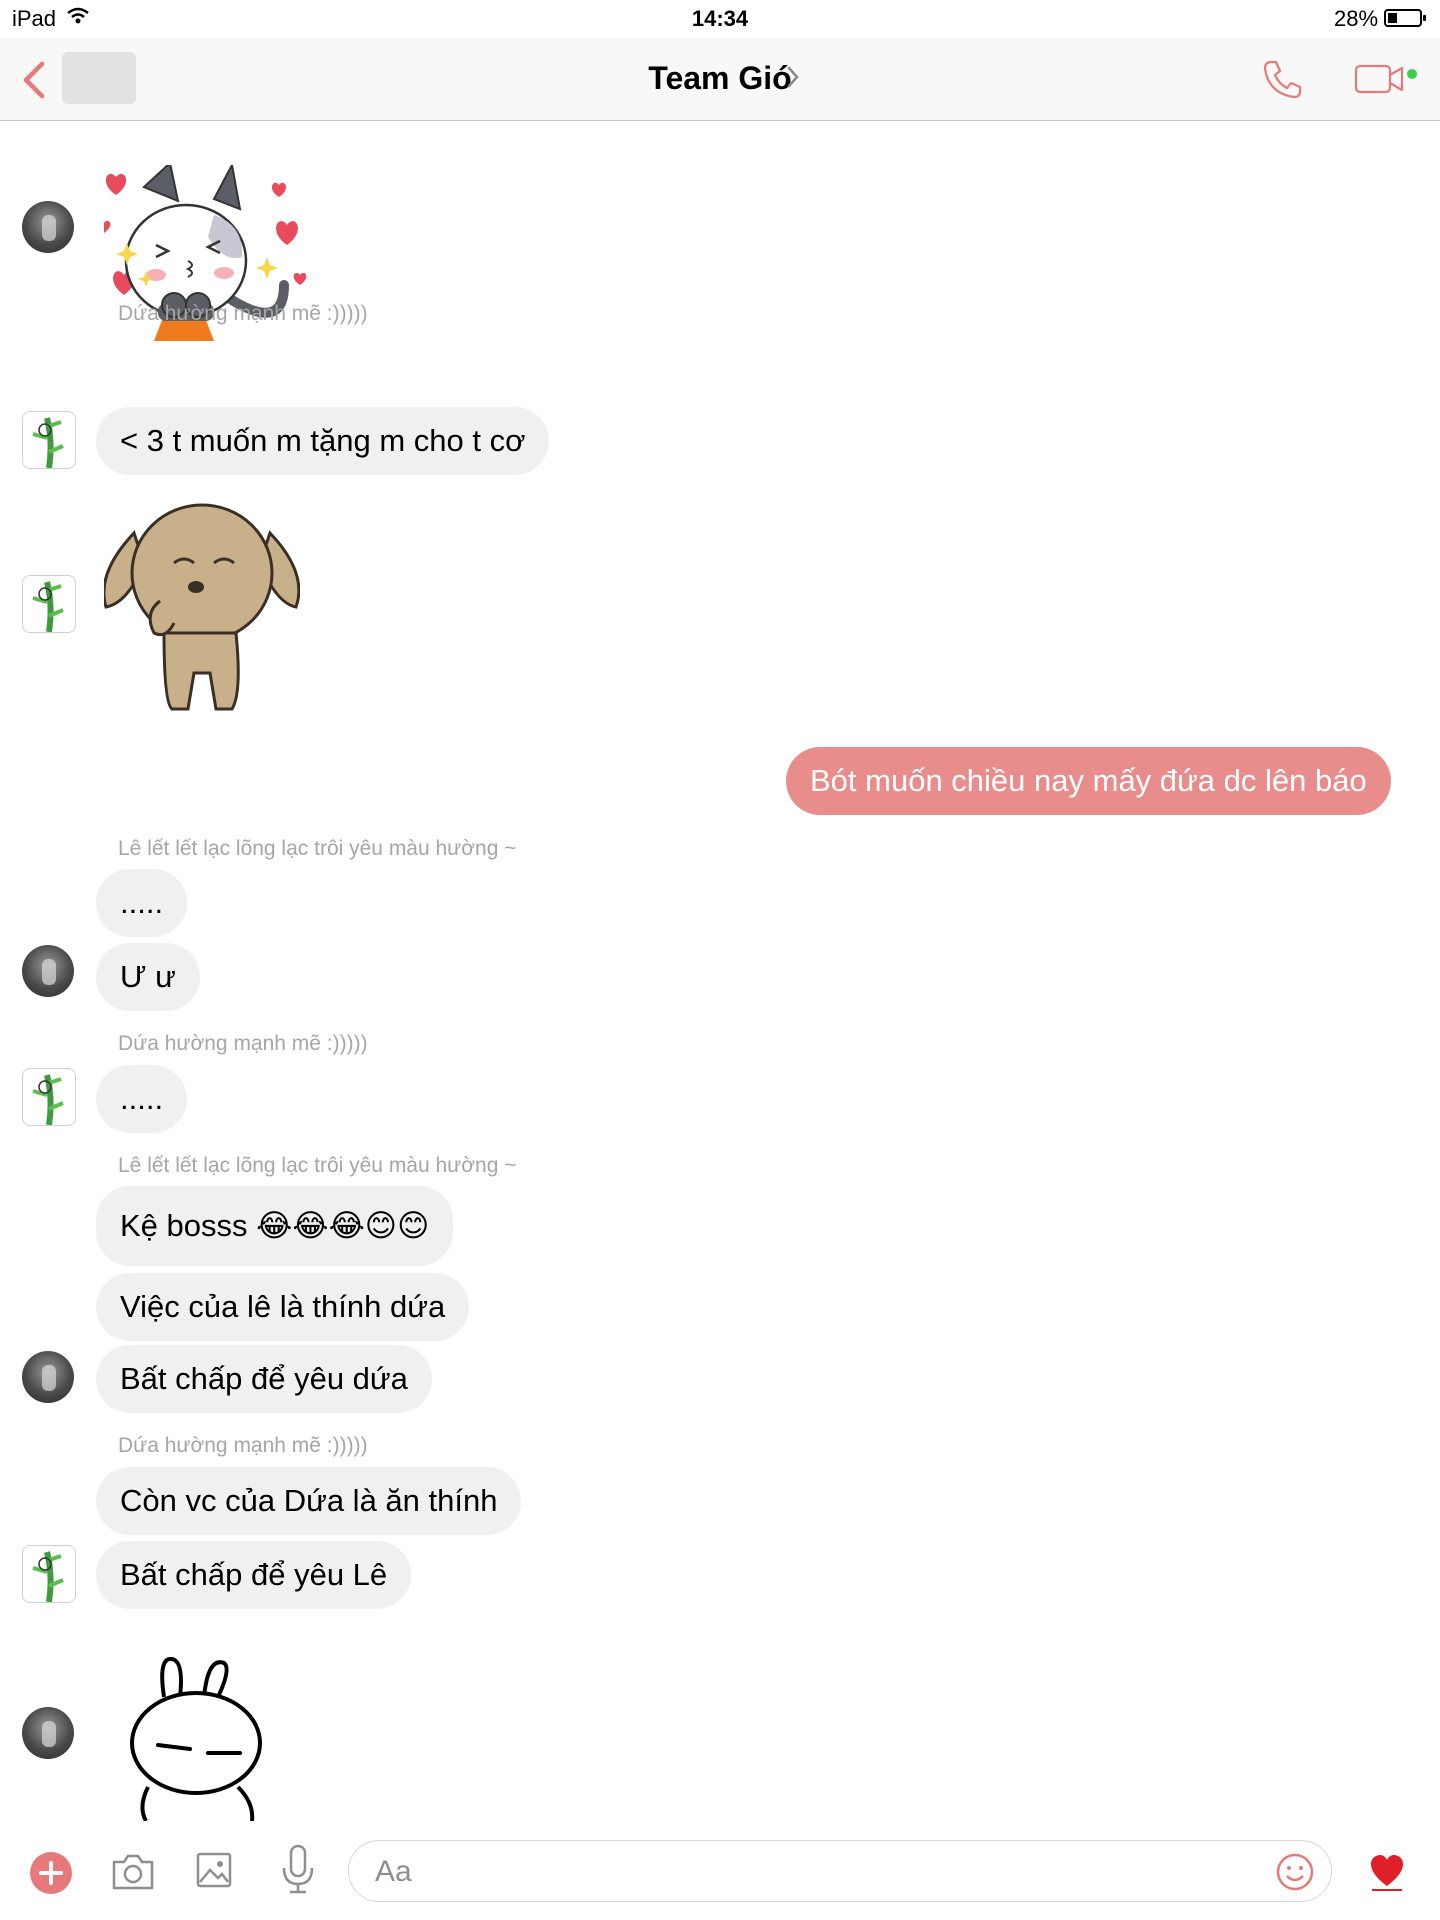  Describe the element at coordinates (323, 441) in the screenshot. I see `message-bubble: < 3 t muốn m tặng m cho t cơ` at that location.